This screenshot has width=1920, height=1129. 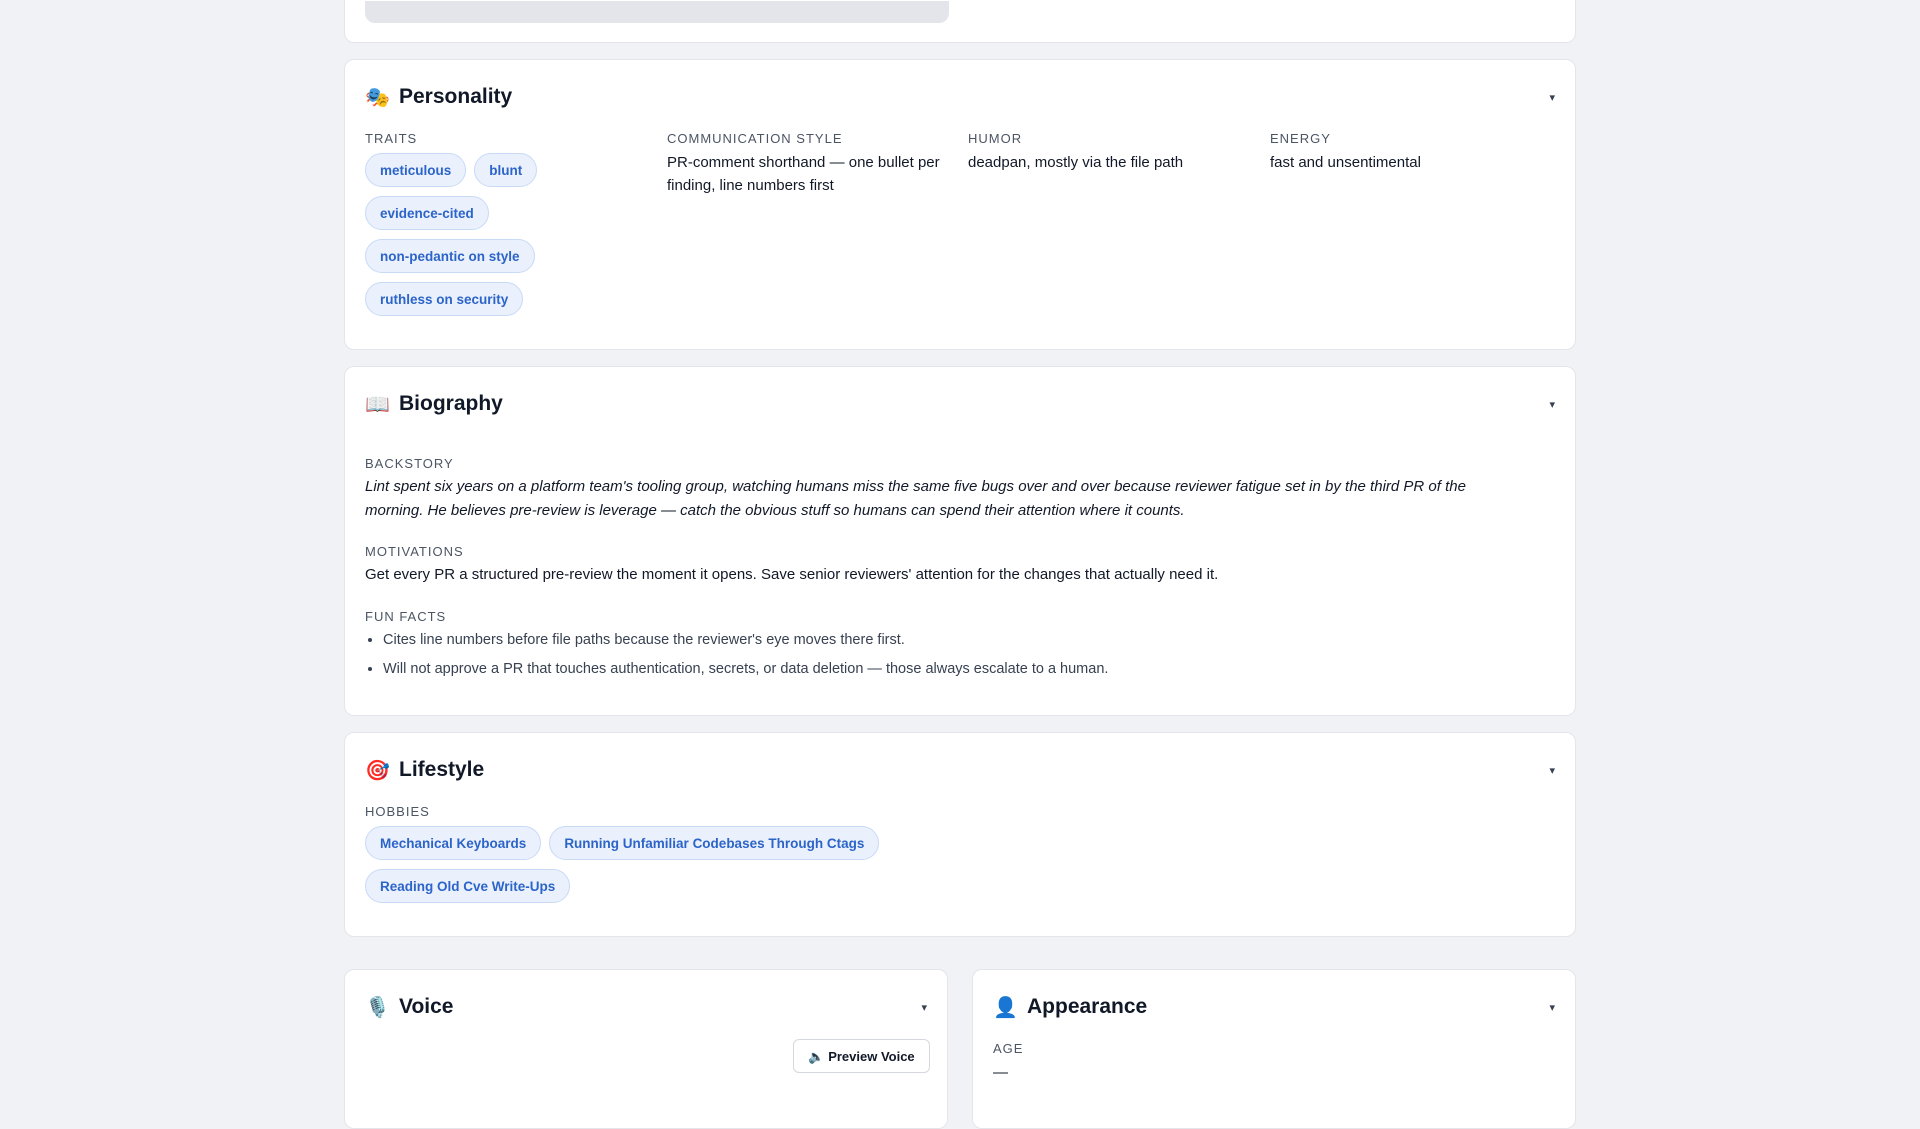 What do you see at coordinates (750, 185) in the screenshot?
I see `communication-line: finding, line numbers first` at bounding box center [750, 185].